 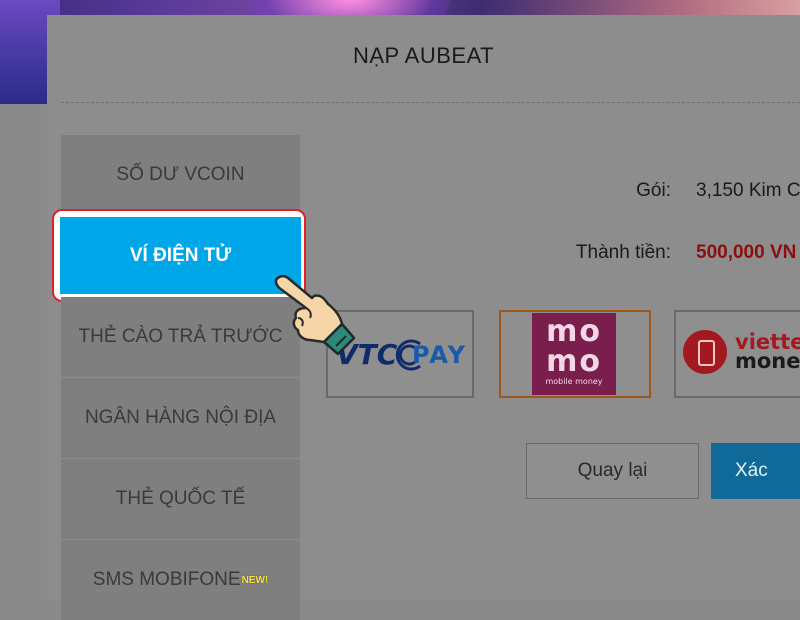 I want to click on tab-domestic-bank: NGÂN HÀNG NỘI ĐỊA, so click(x=180, y=418).